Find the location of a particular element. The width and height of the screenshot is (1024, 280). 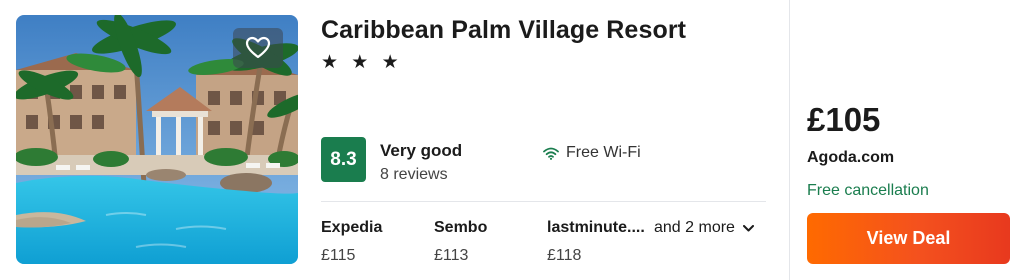

provider-name: Expedia is located at coordinates (352, 227).